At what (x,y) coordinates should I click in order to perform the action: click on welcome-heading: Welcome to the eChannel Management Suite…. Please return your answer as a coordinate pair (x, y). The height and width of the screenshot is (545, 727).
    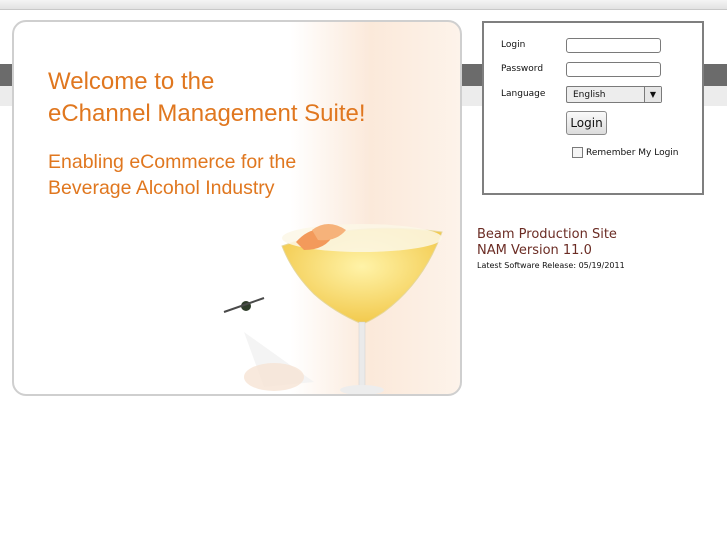
    Looking at the image, I should click on (207, 98).